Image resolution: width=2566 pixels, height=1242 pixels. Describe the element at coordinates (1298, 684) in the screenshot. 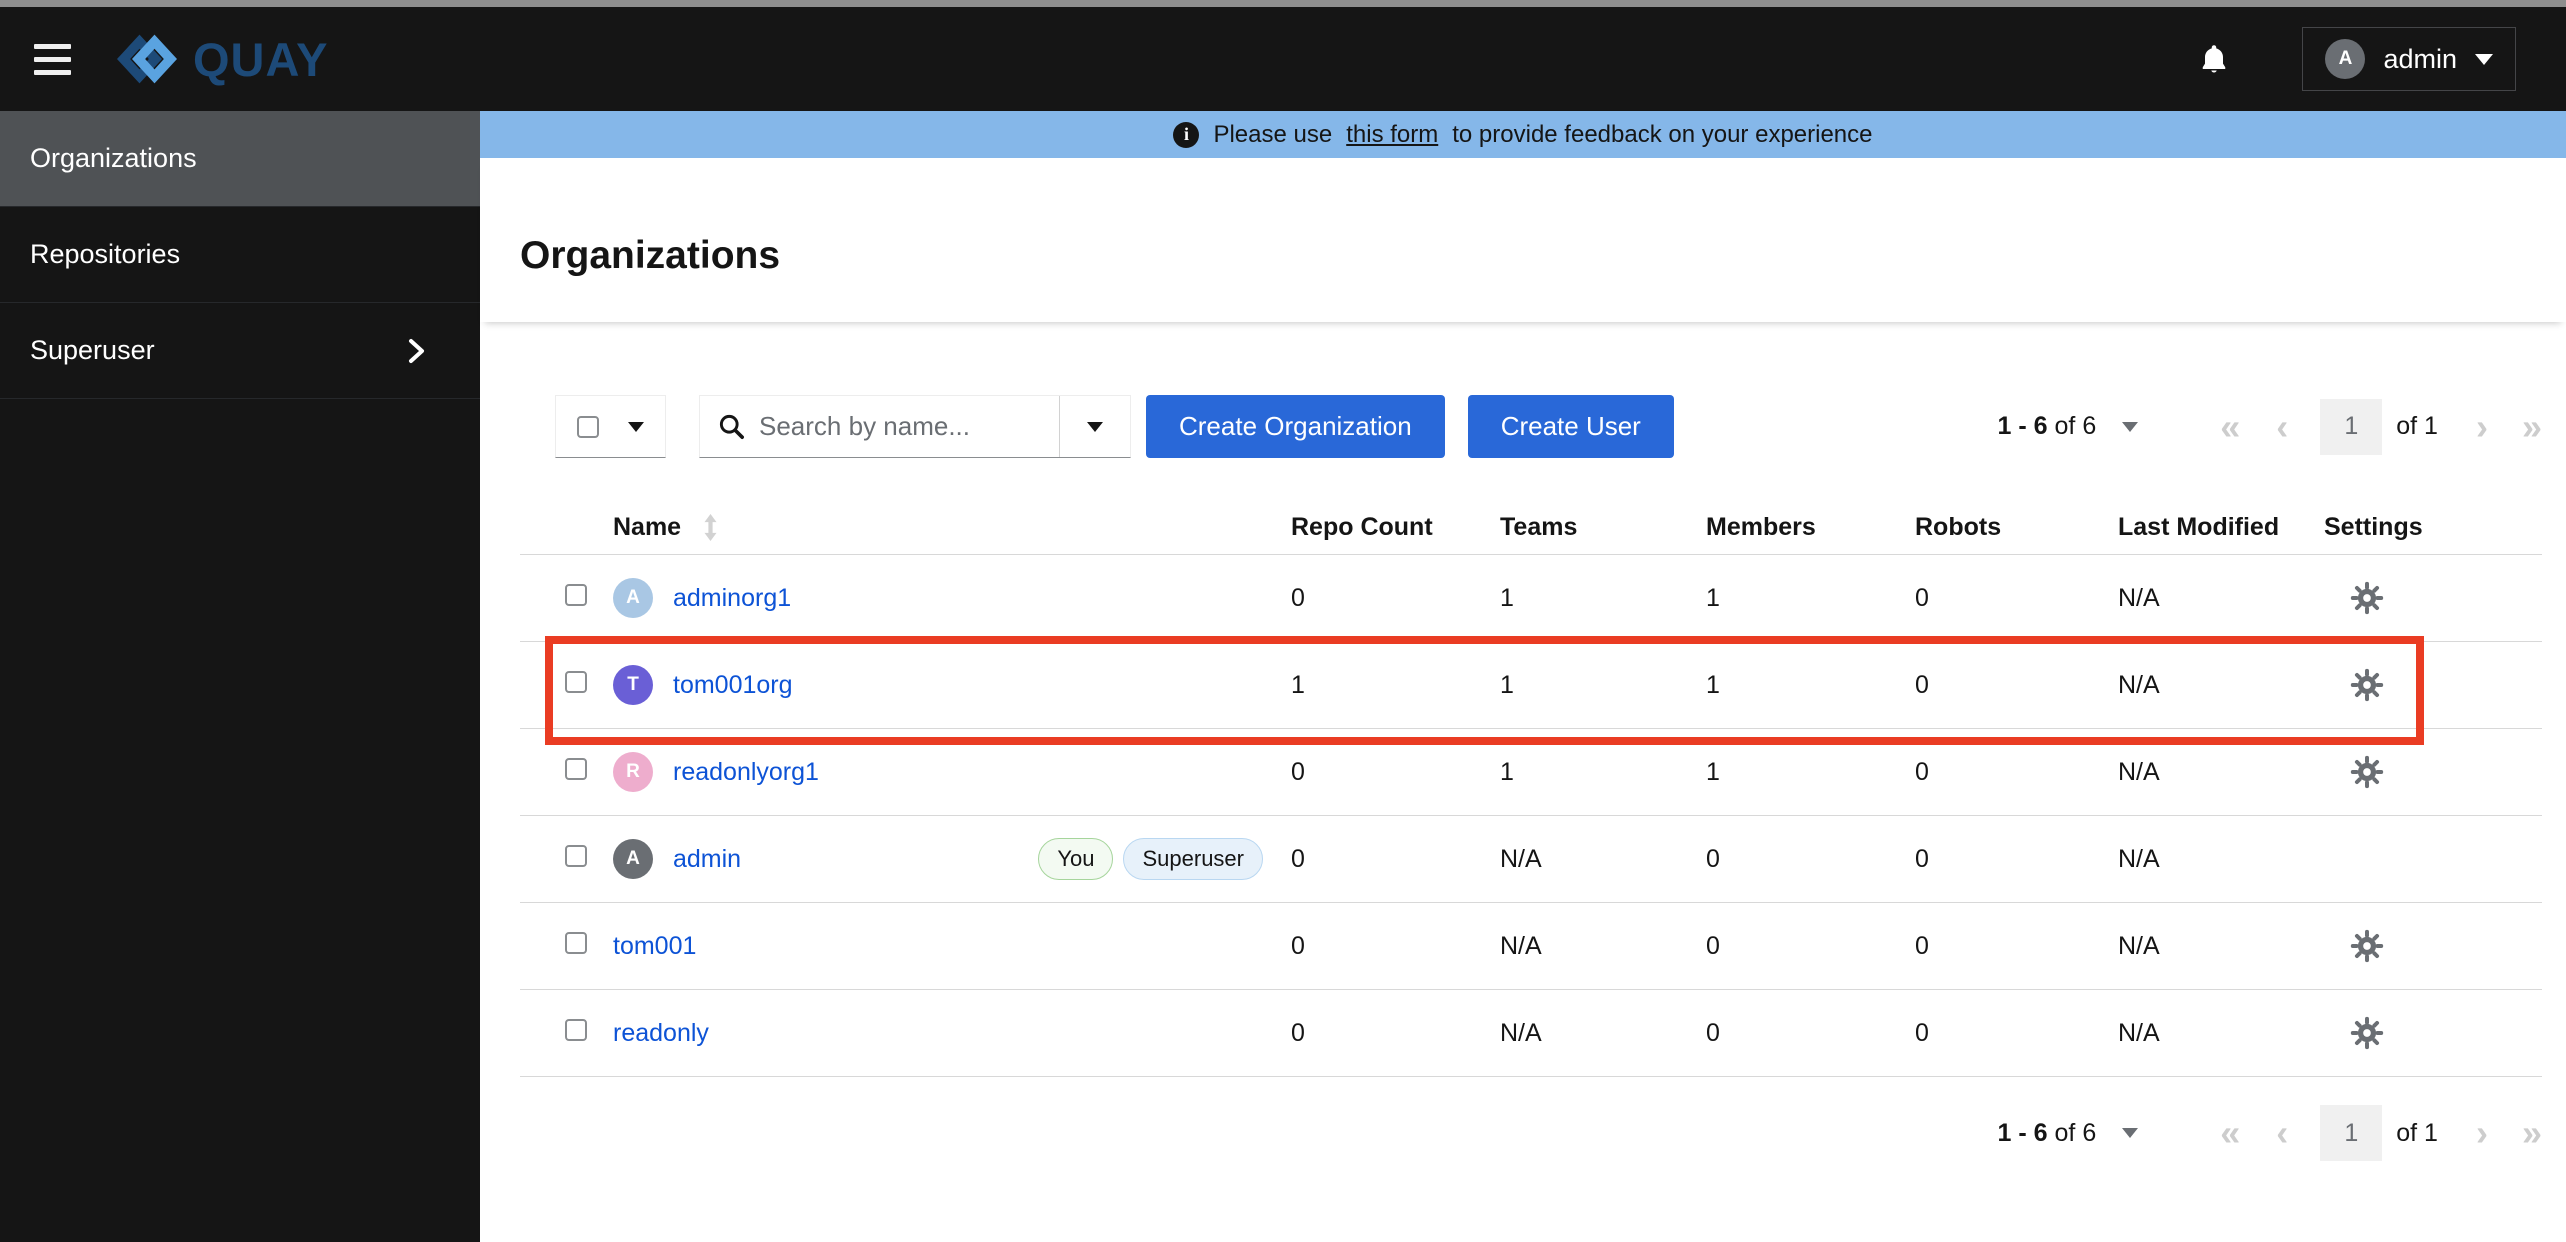

I see `repo-count-value: 1` at that location.